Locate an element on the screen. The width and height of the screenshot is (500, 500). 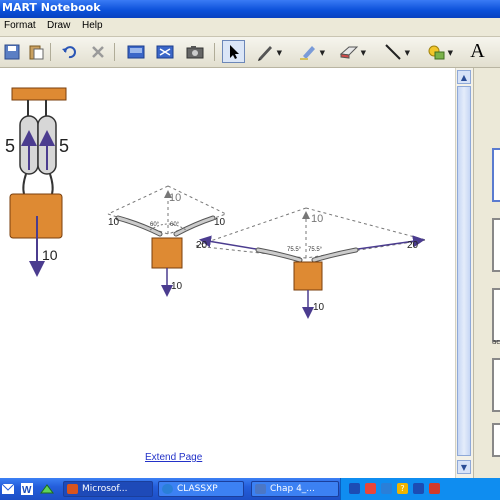
figure-two-scales: 5 5 10 is located at coordinates (37, 182).